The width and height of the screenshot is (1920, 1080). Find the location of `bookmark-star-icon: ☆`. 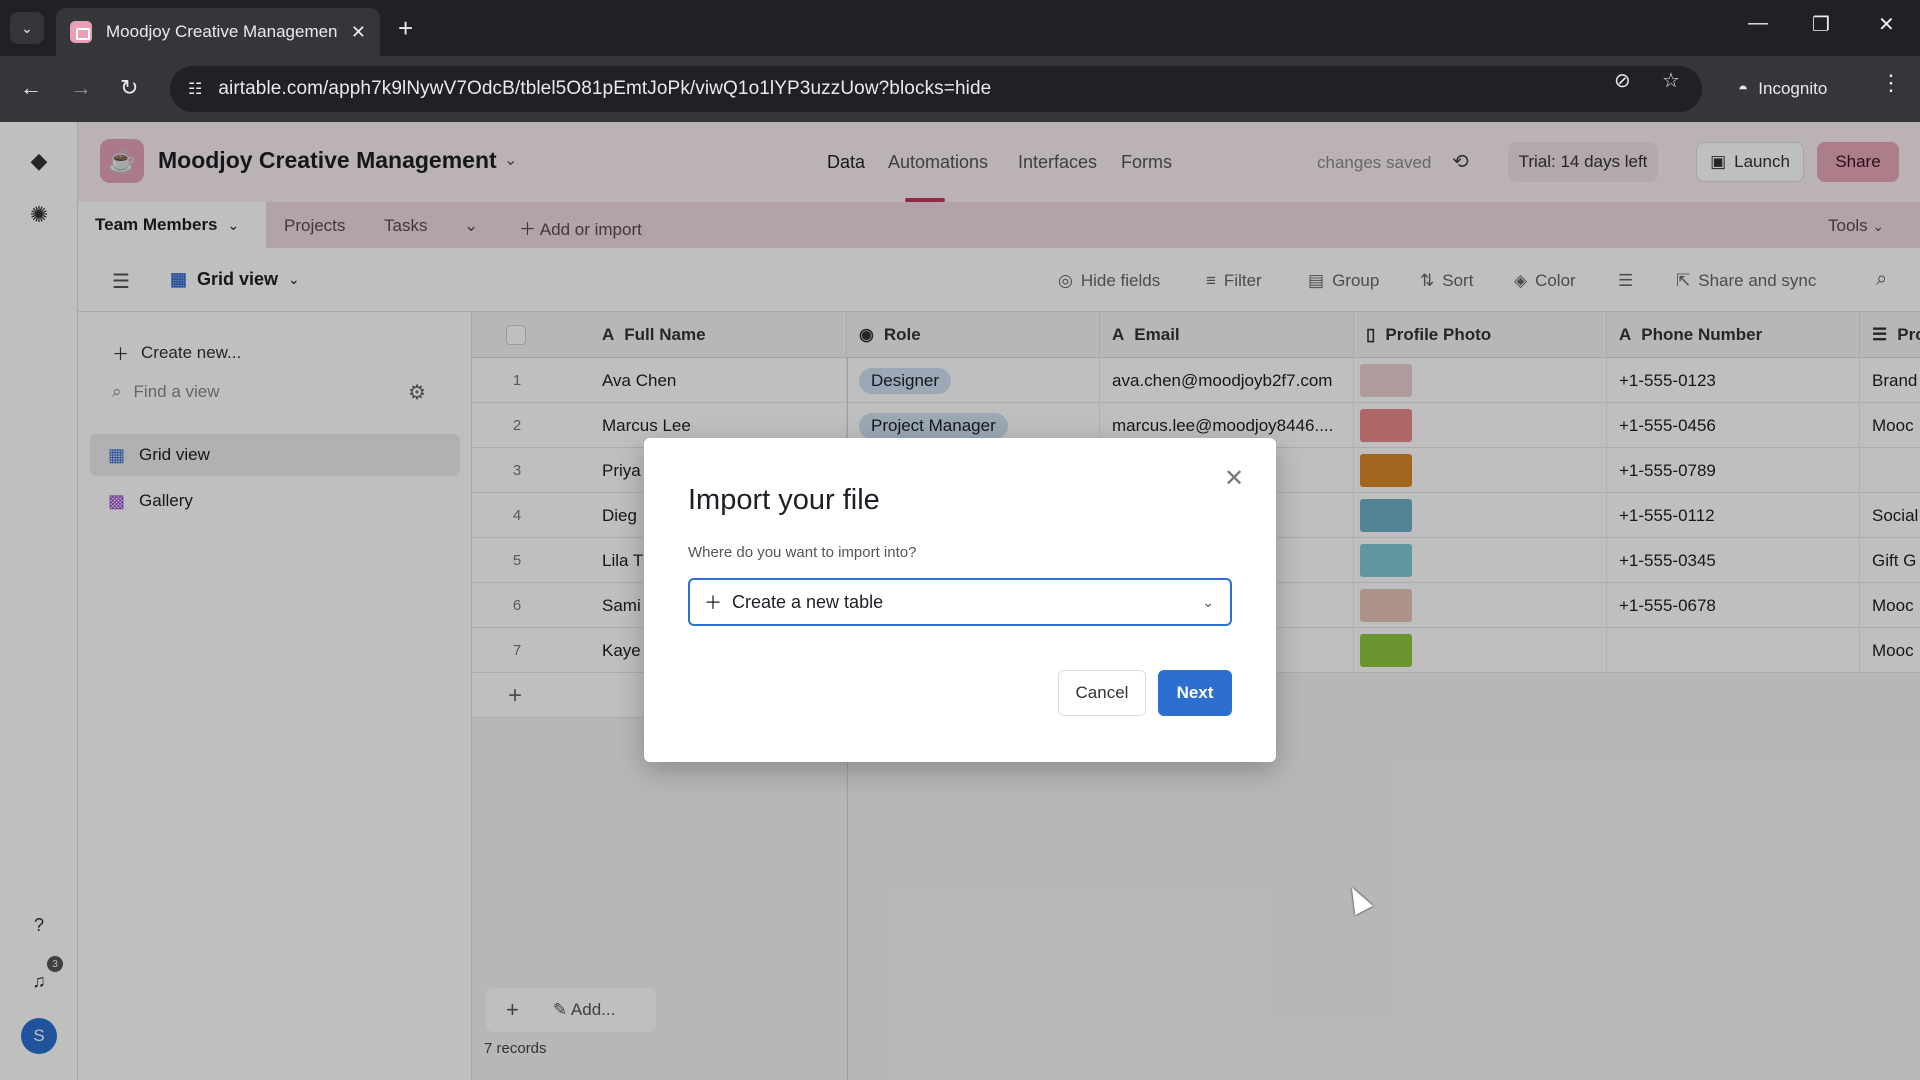

bookmark-star-icon: ☆ is located at coordinates (1671, 80).